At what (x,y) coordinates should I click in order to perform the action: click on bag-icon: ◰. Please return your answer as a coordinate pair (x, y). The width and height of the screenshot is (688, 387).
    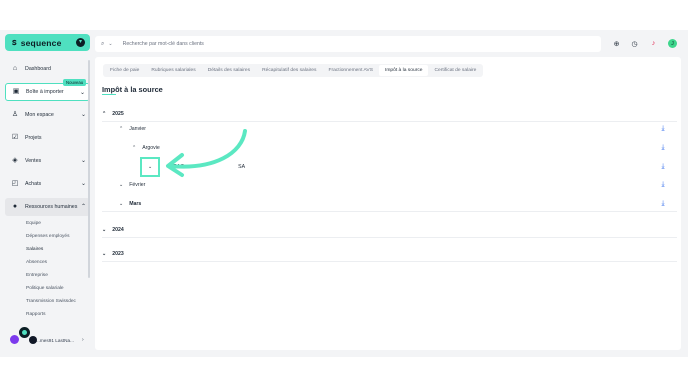
    Looking at the image, I should click on (15, 183).